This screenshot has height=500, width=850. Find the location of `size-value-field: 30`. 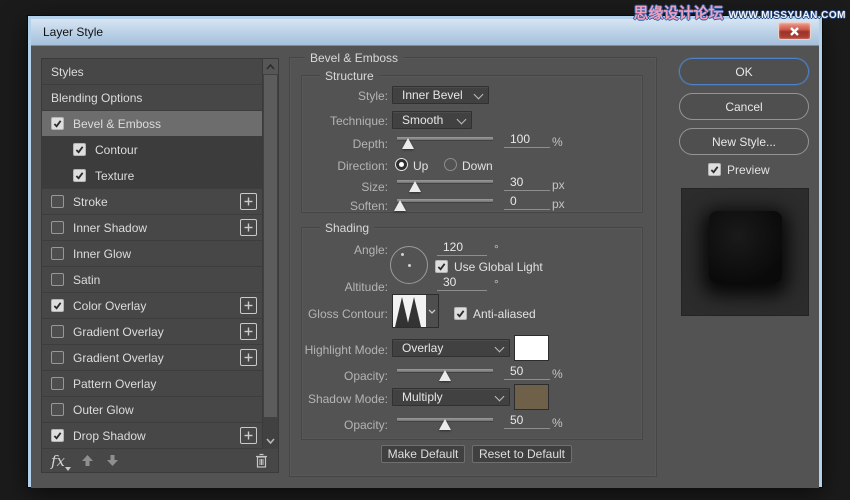

size-value-field: 30 is located at coordinates (527, 183).